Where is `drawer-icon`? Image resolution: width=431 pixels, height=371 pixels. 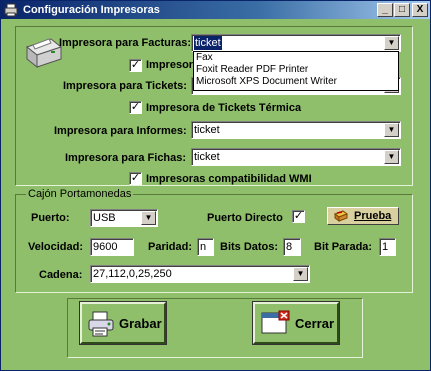 drawer-icon is located at coordinates (341, 216).